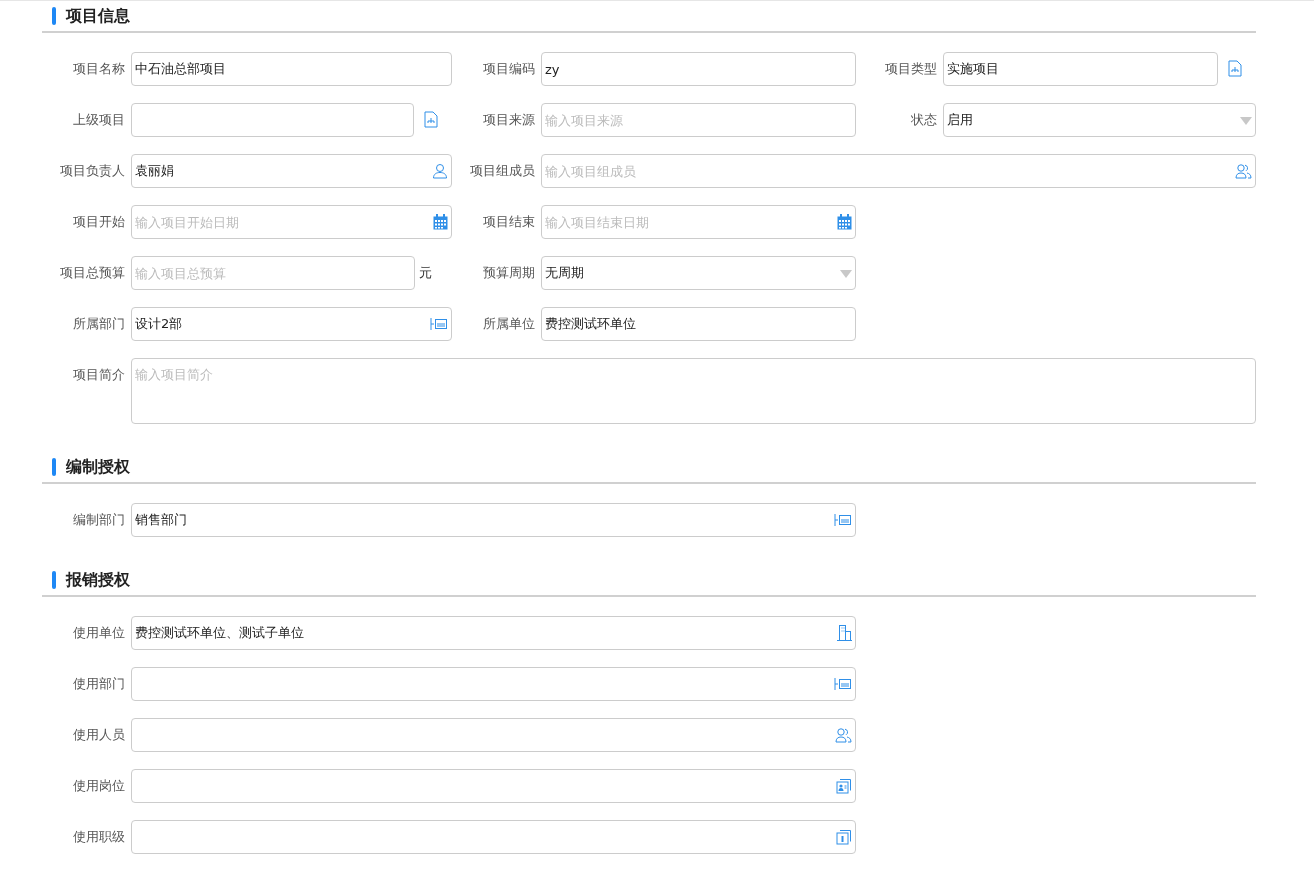  I want to click on field-label: 状态, so click(923, 120).